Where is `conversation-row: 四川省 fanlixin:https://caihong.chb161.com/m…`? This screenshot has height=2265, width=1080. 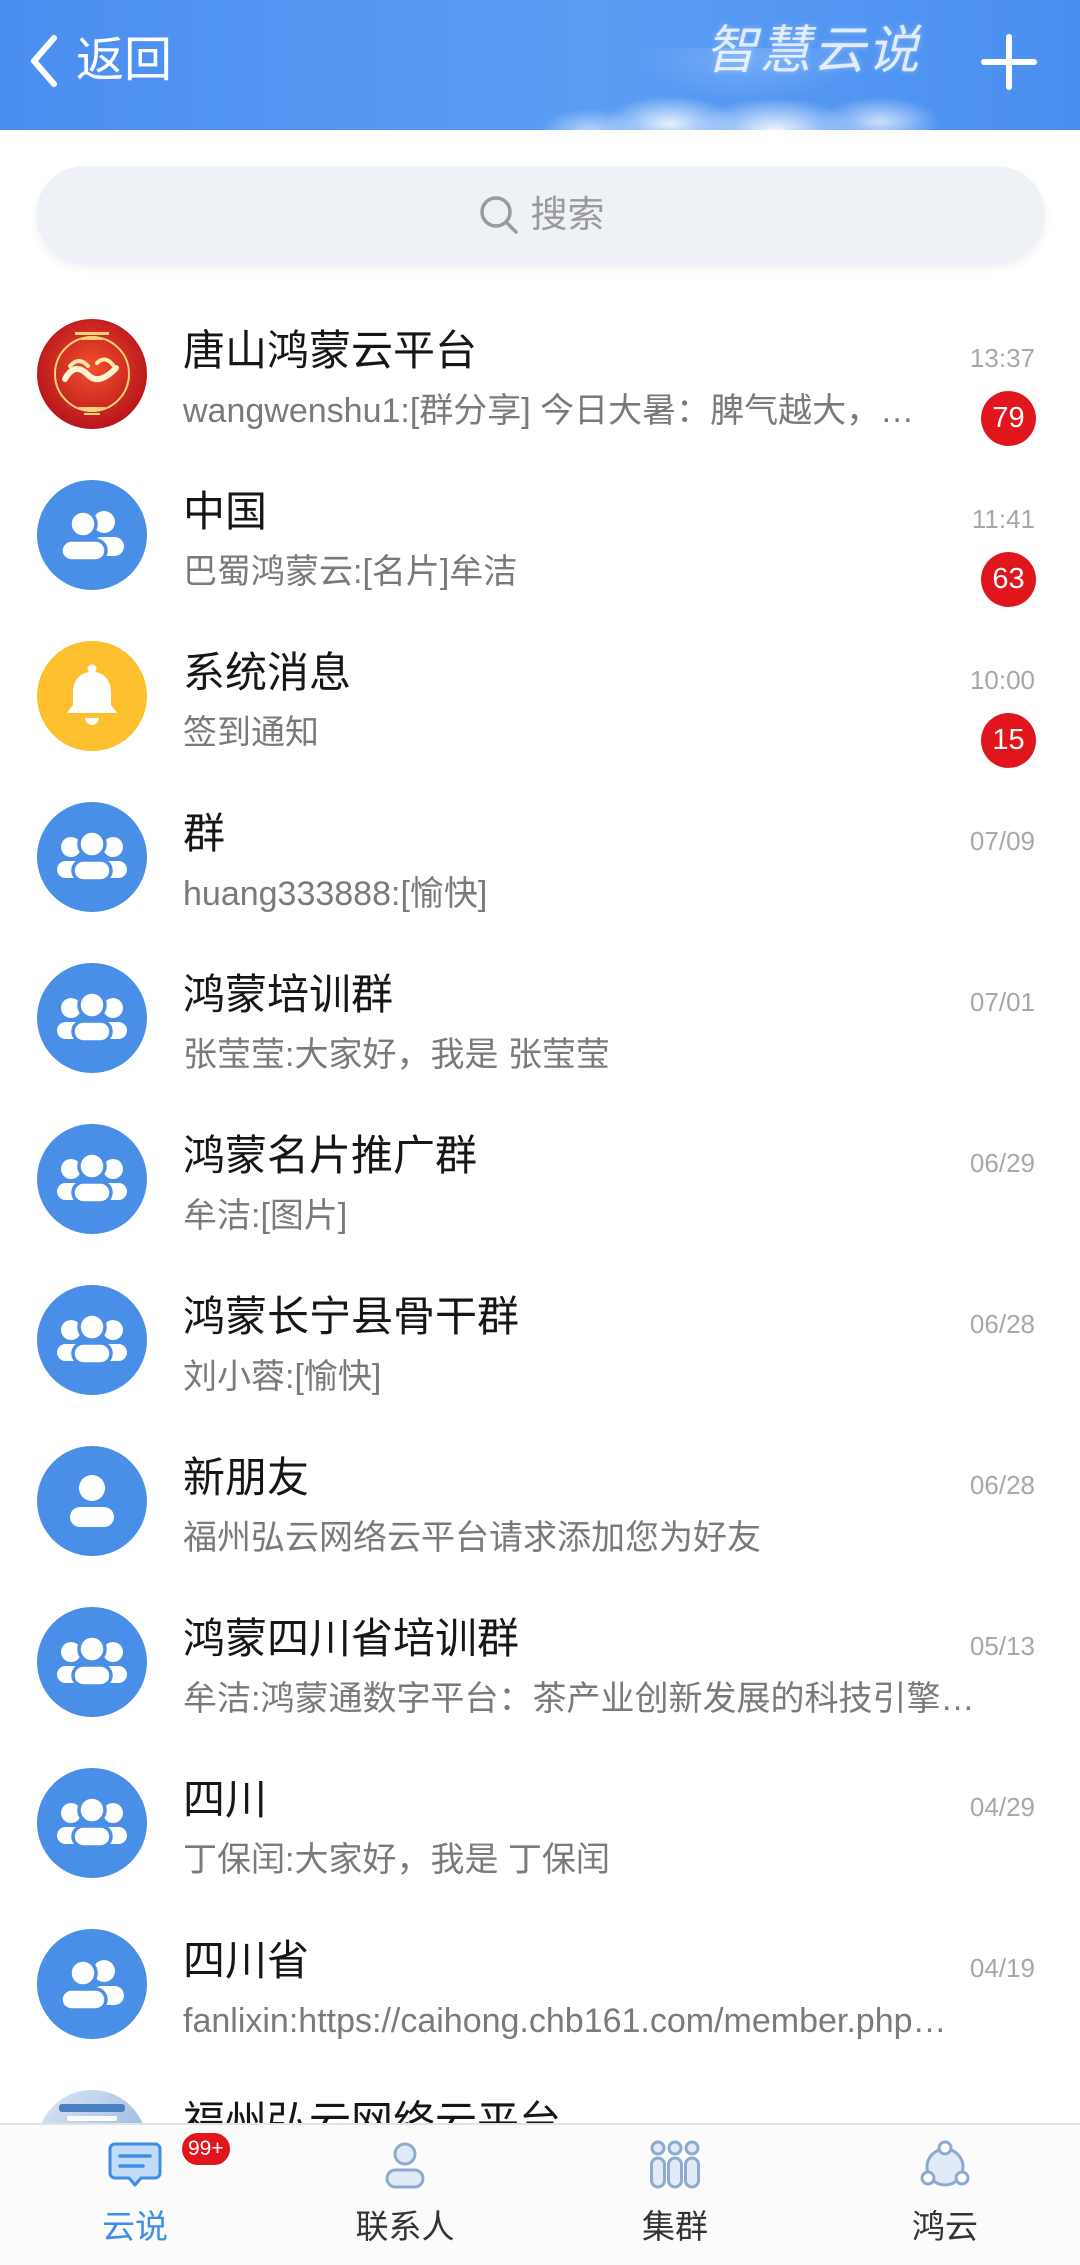 conversation-row: 四川省 fanlixin:https://caihong.chb161.com/m… is located at coordinates (540, 1983).